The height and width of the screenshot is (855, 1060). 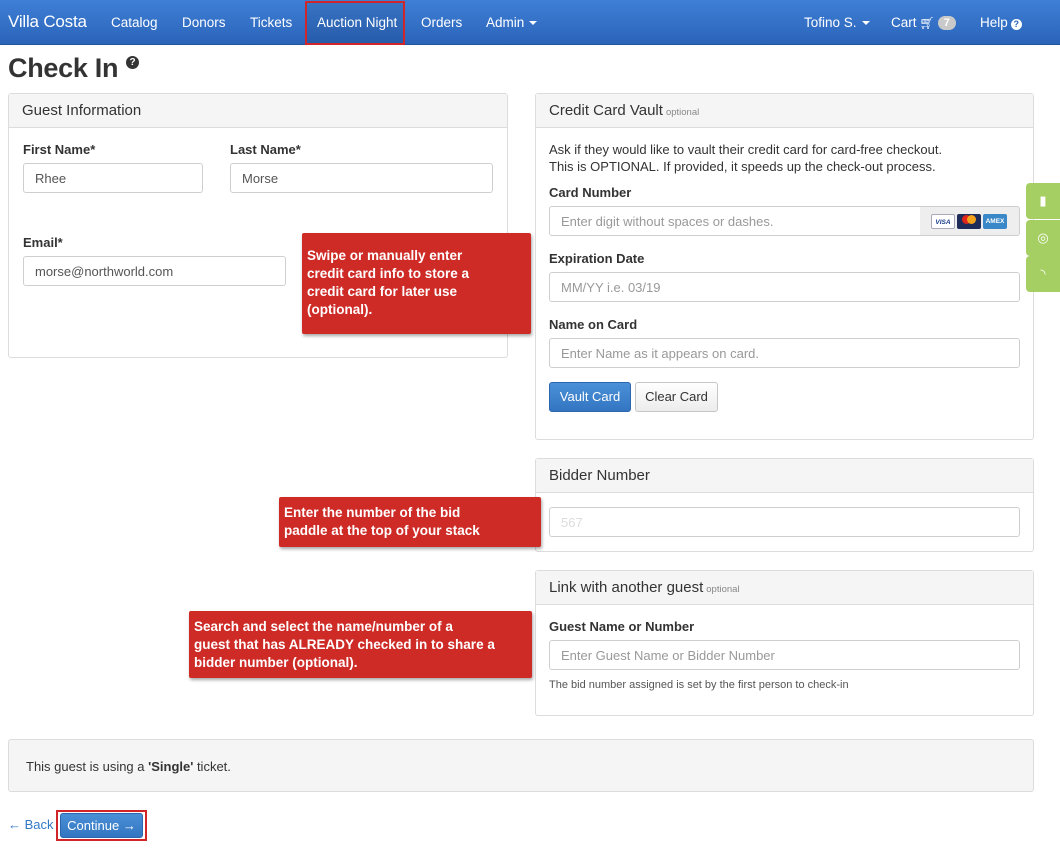 I want to click on mastercard-icon, so click(x=969, y=221).